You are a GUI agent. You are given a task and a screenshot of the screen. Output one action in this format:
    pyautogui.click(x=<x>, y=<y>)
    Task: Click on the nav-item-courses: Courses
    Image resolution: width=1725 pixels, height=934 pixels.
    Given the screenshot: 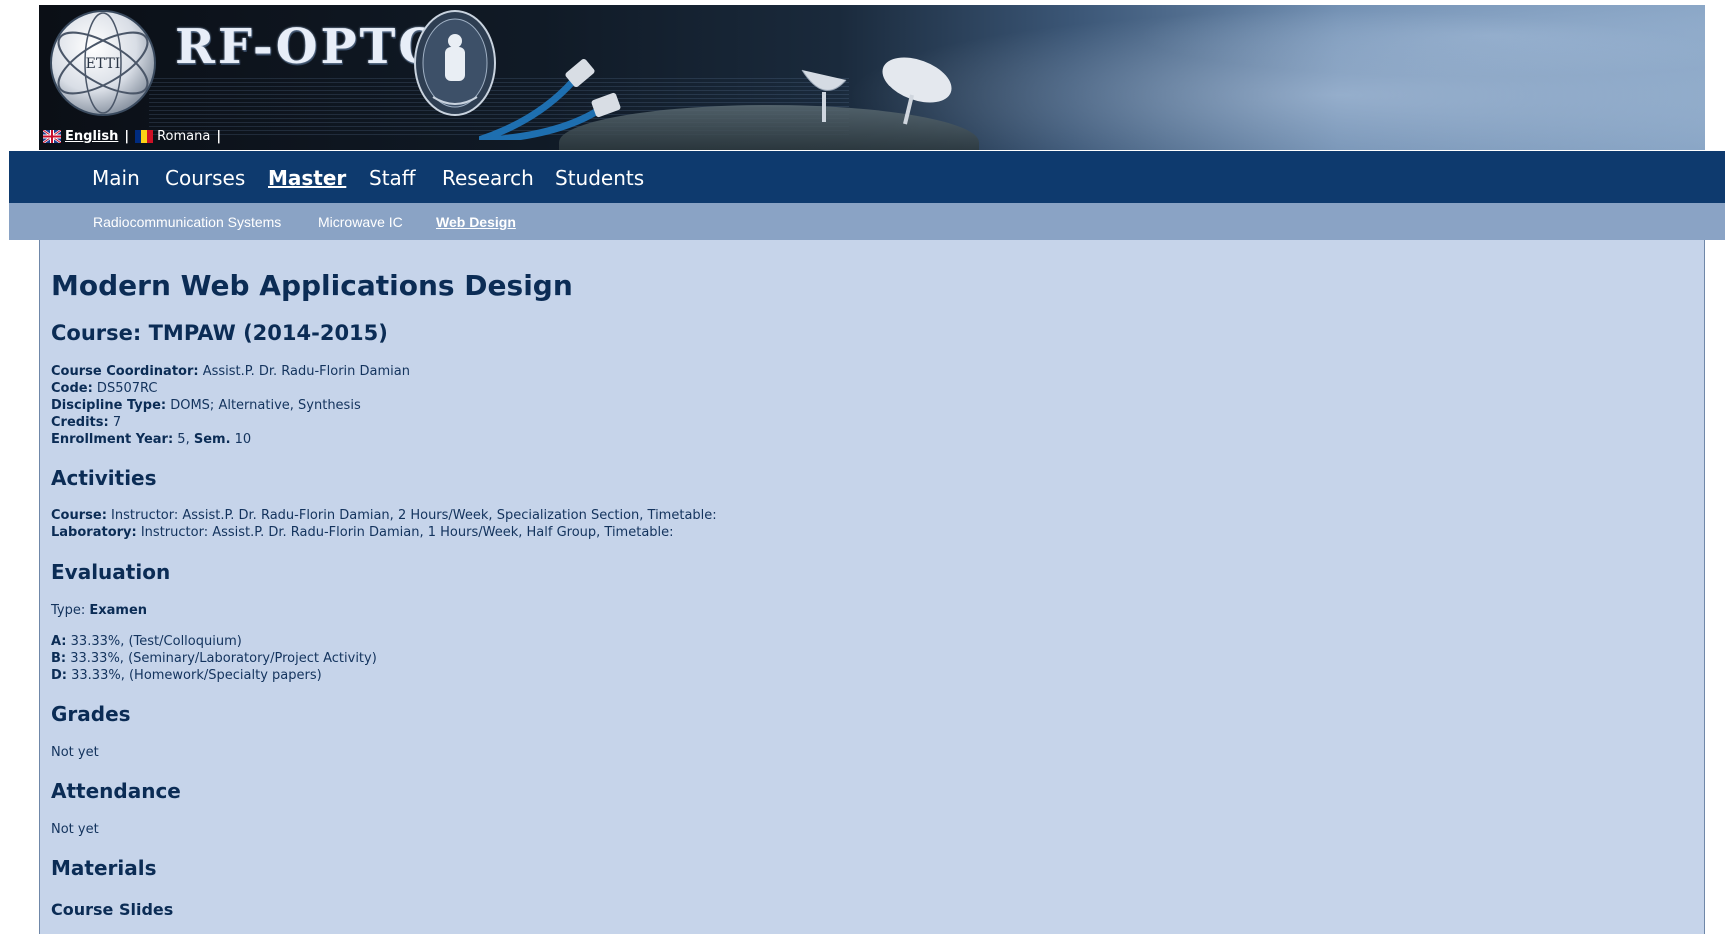 What is the action you would take?
    pyautogui.click(x=205, y=178)
    